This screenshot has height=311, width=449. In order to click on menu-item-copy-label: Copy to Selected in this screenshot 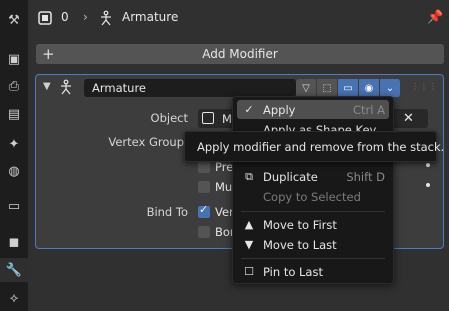, I will do `click(312, 196)`.